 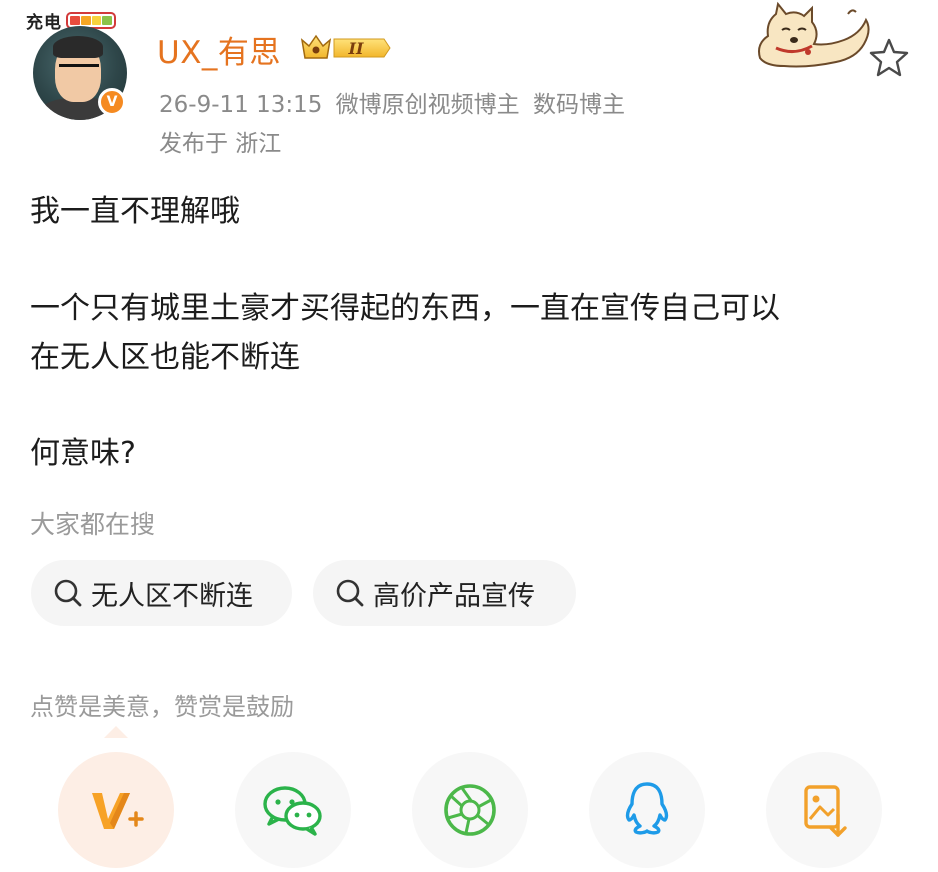 I want to click on trending-title: 大家都在搜, so click(x=93, y=524).